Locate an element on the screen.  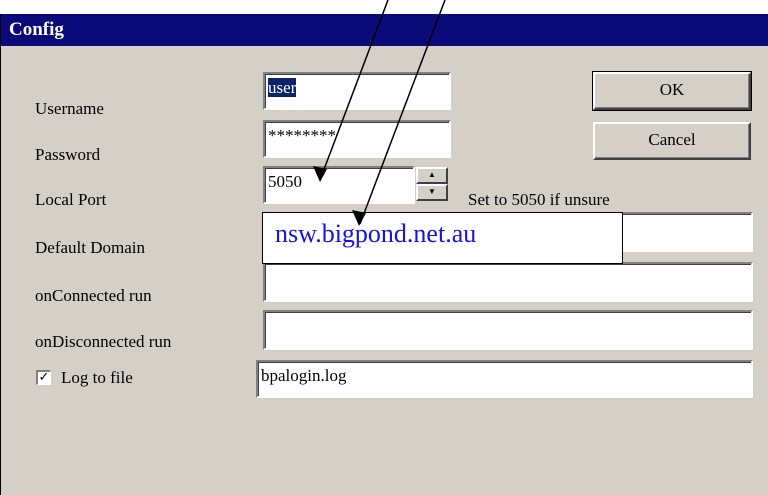
arrow-line-domain is located at coordinates (402, 112).